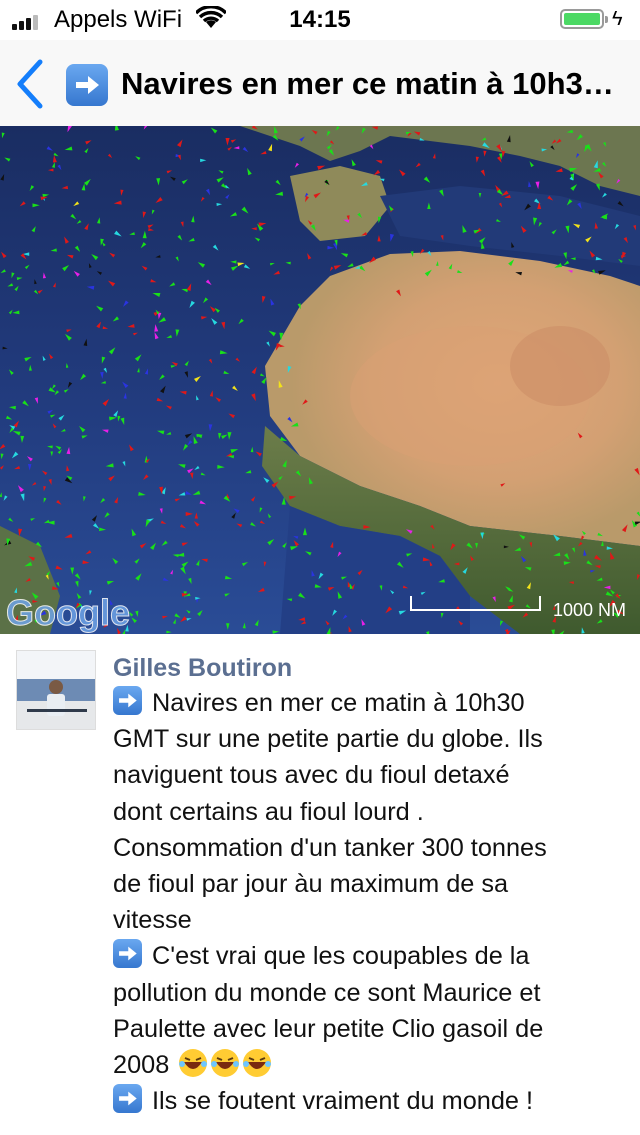 This screenshot has width=640, height=1135. I want to click on post-author: Gilles Boutiron, so click(202, 668).